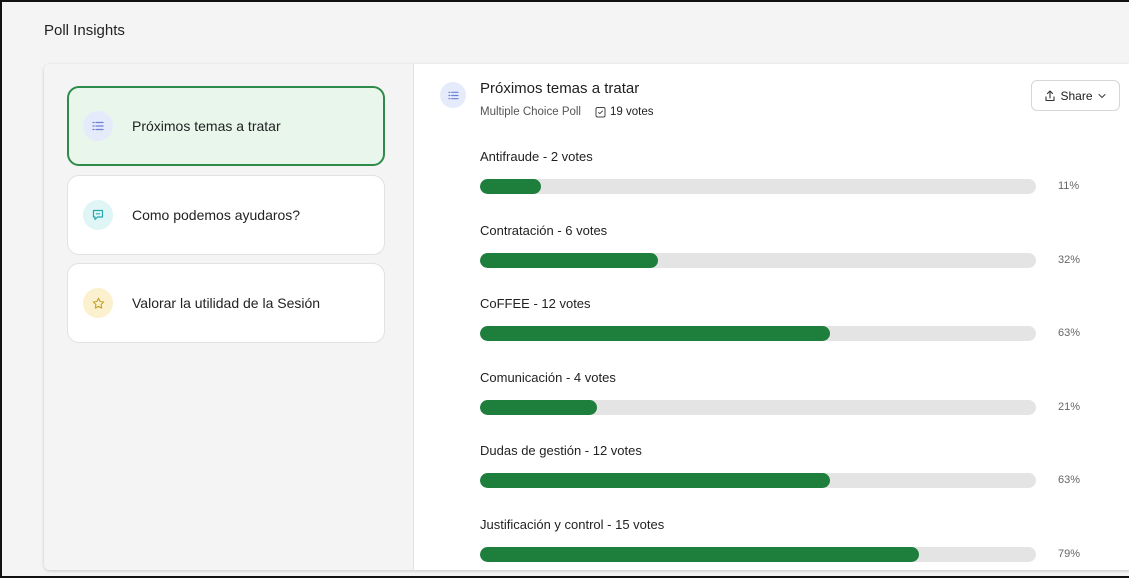 Image resolution: width=1129 pixels, height=578 pixels. I want to click on poll-option: Contratación - 6 votes 32%, so click(800, 253).